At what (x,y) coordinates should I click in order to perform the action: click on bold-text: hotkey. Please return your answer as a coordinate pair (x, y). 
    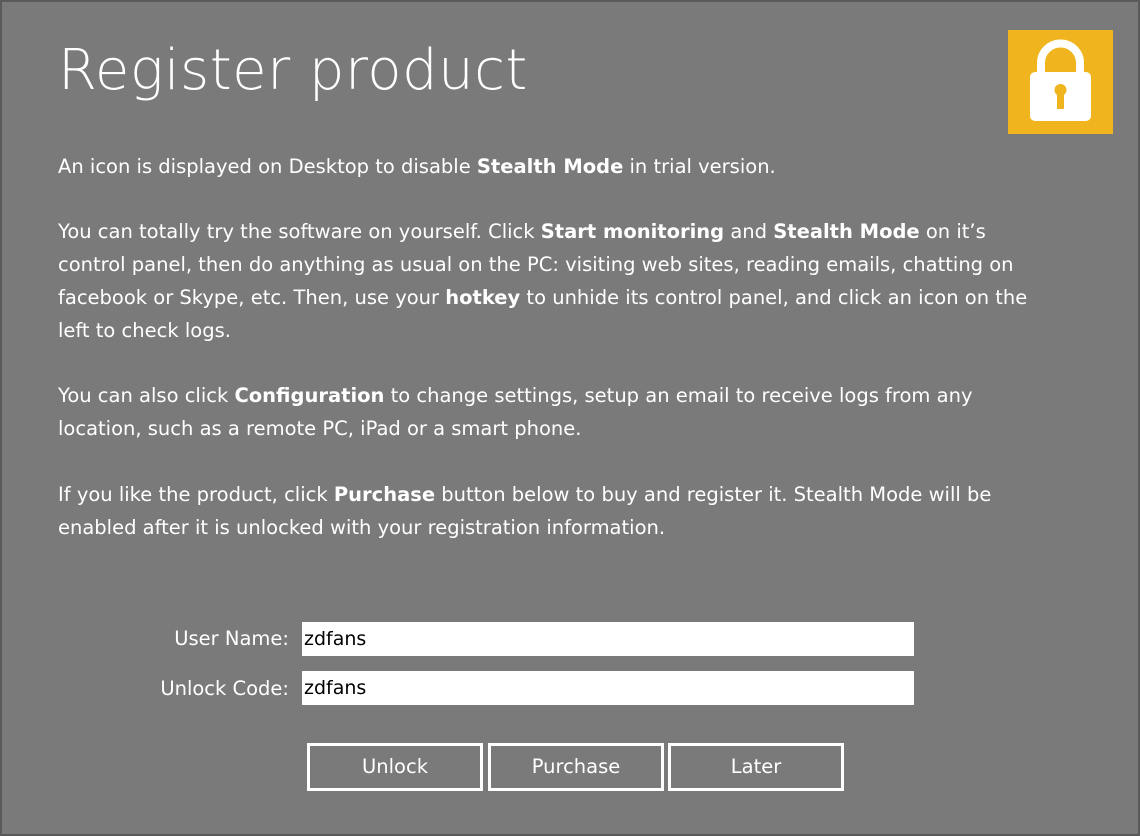
    Looking at the image, I should click on (483, 297).